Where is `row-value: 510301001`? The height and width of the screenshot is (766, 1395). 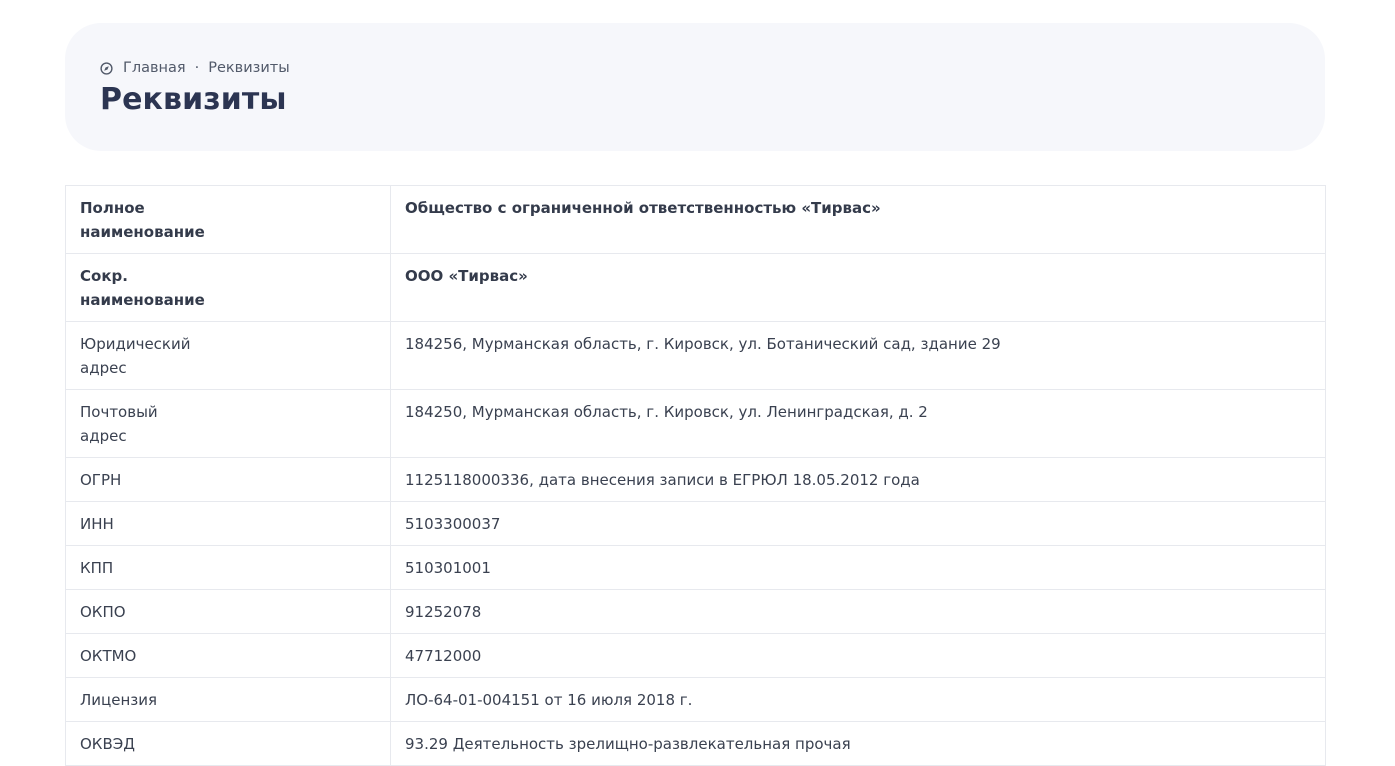
row-value: 510301001 is located at coordinates (858, 567).